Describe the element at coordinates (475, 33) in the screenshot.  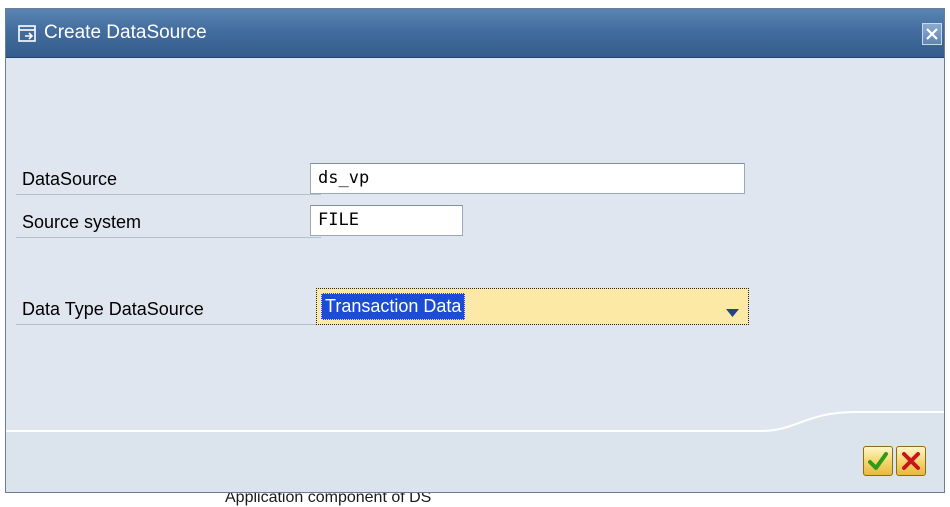
I see `dialog-title-bar: Create DataSource` at that location.